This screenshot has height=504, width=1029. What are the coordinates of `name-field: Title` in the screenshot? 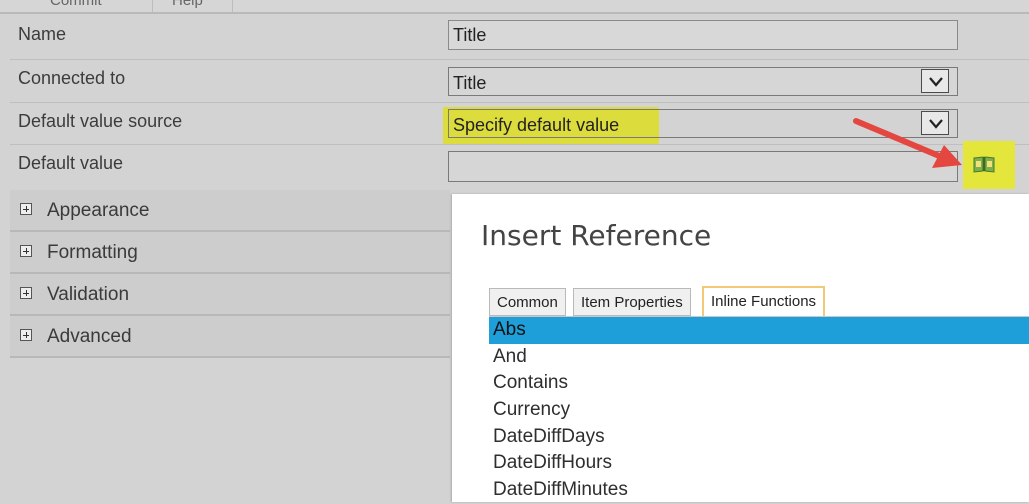 It's located at (703, 35).